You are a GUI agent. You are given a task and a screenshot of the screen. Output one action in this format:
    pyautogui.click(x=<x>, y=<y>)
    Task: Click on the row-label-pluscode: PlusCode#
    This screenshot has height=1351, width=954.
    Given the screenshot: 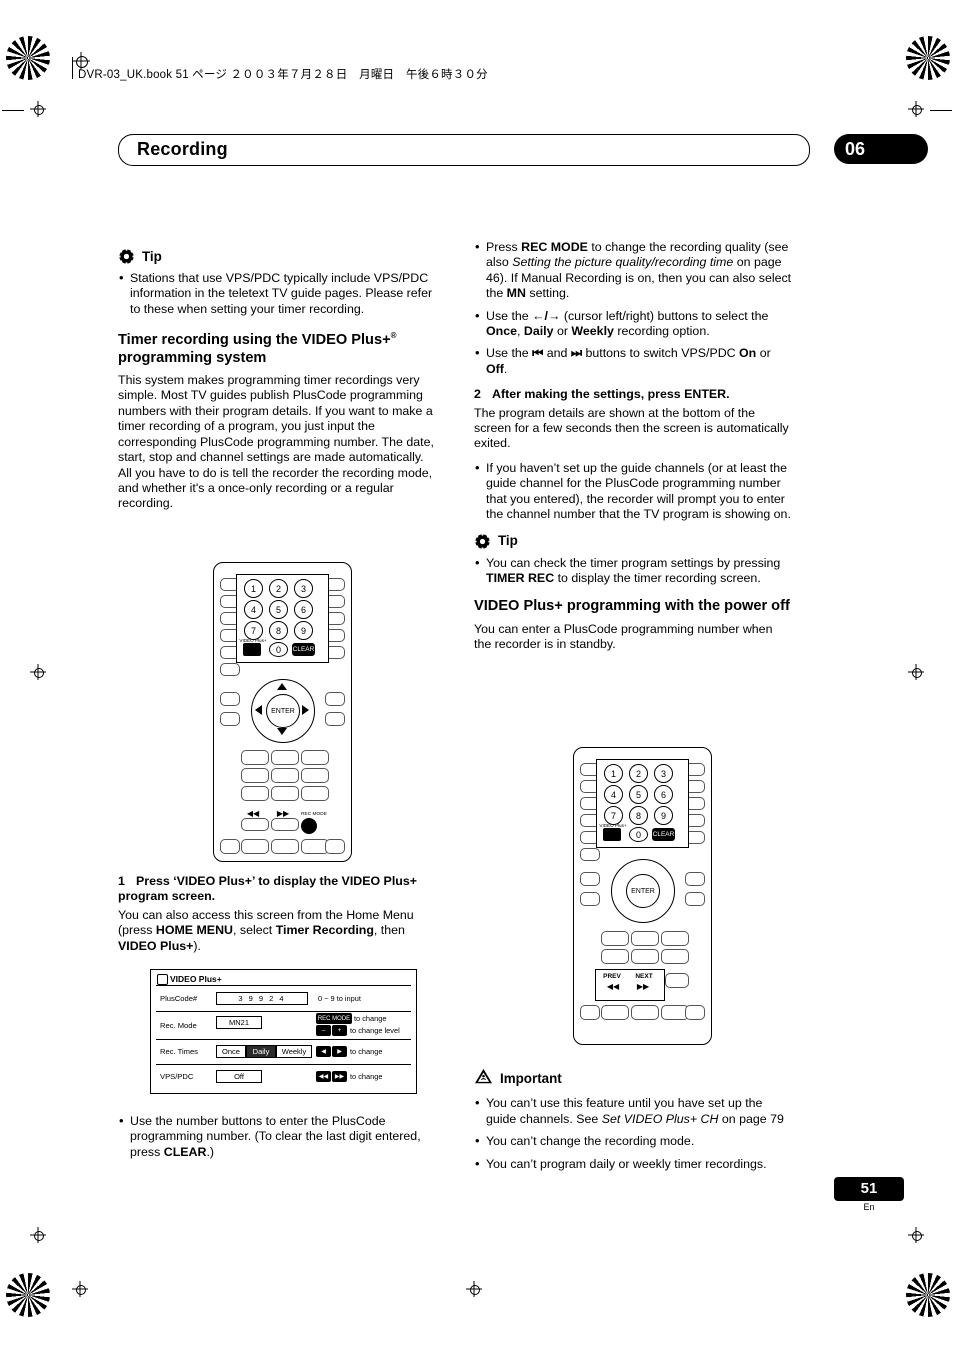 What is the action you would take?
    pyautogui.click(x=179, y=998)
    